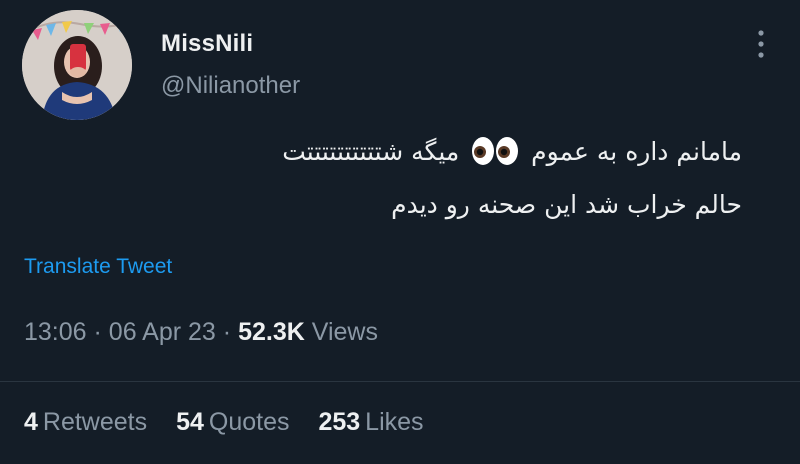 Image resolution: width=800 pixels, height=464 pixels. I want to click on retweets-count: 4, so click(31, 422).